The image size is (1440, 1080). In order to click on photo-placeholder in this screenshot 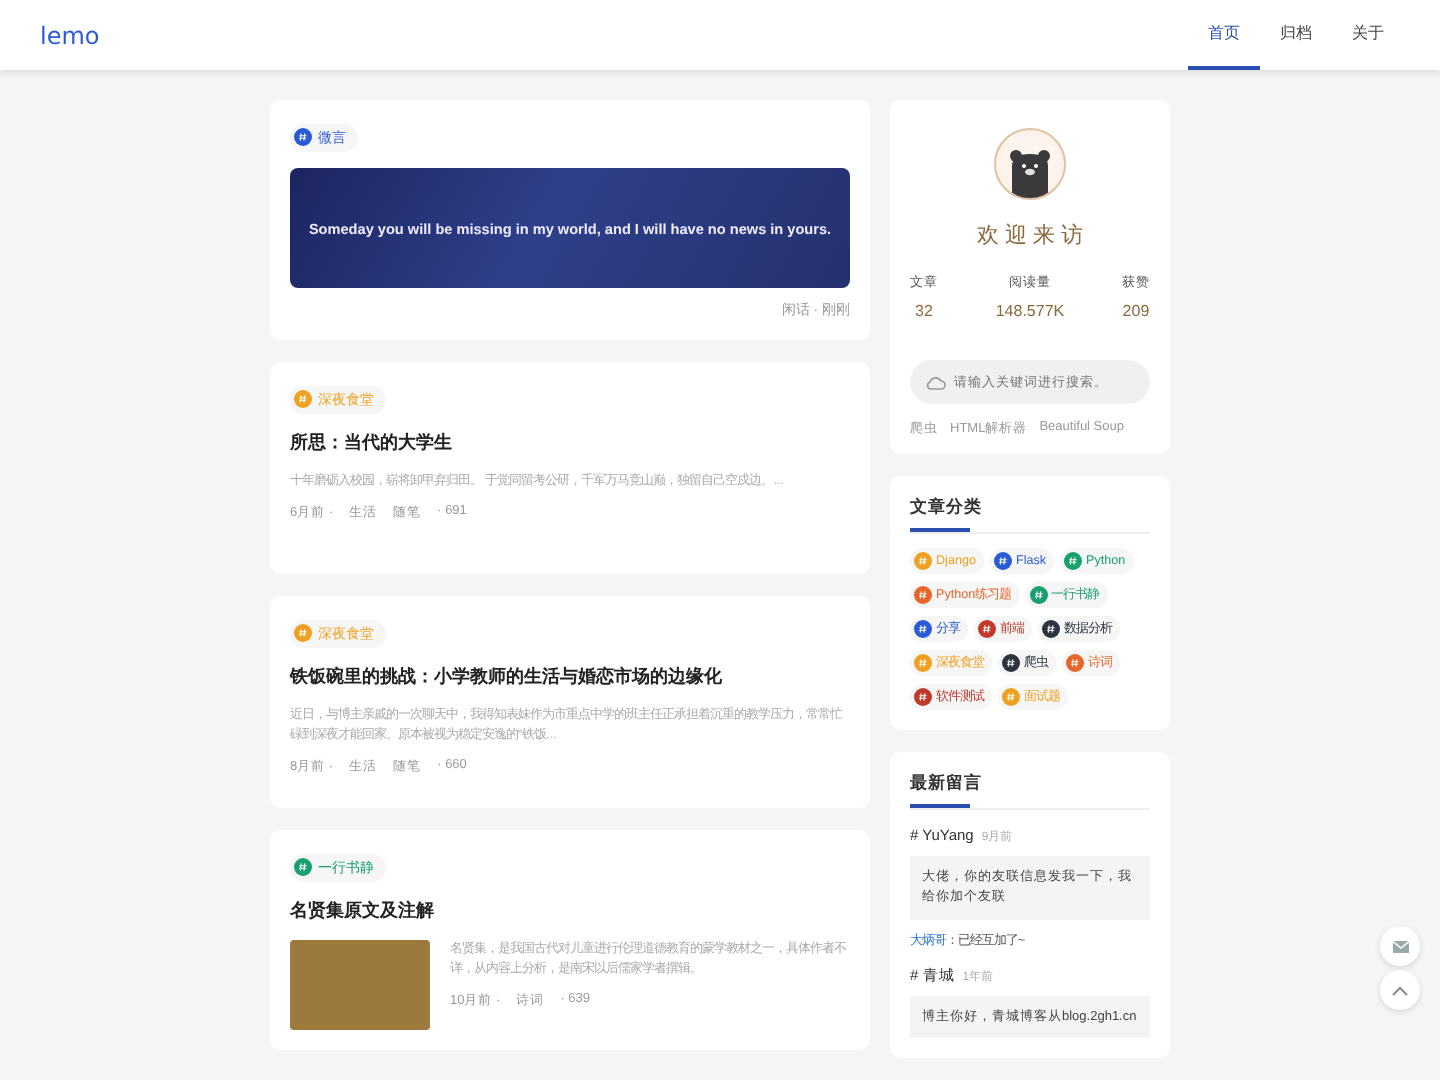, I will do `click(360, 985)`.